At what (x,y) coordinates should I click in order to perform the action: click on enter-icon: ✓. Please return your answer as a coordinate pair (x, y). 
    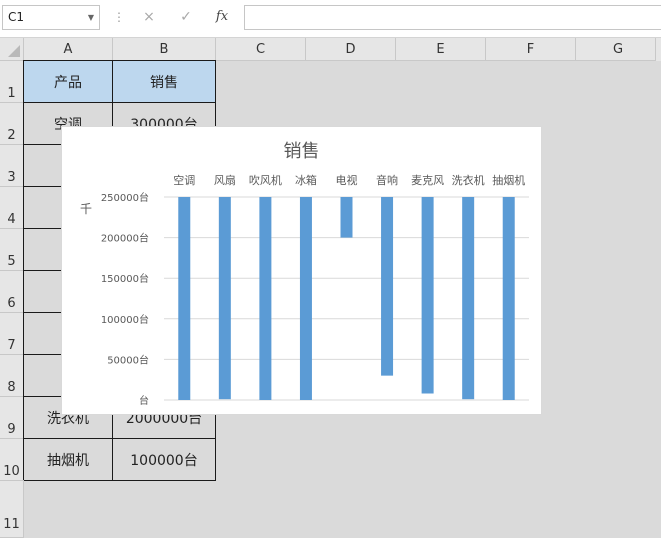
    Looking at the image, I should click on (186, 17).